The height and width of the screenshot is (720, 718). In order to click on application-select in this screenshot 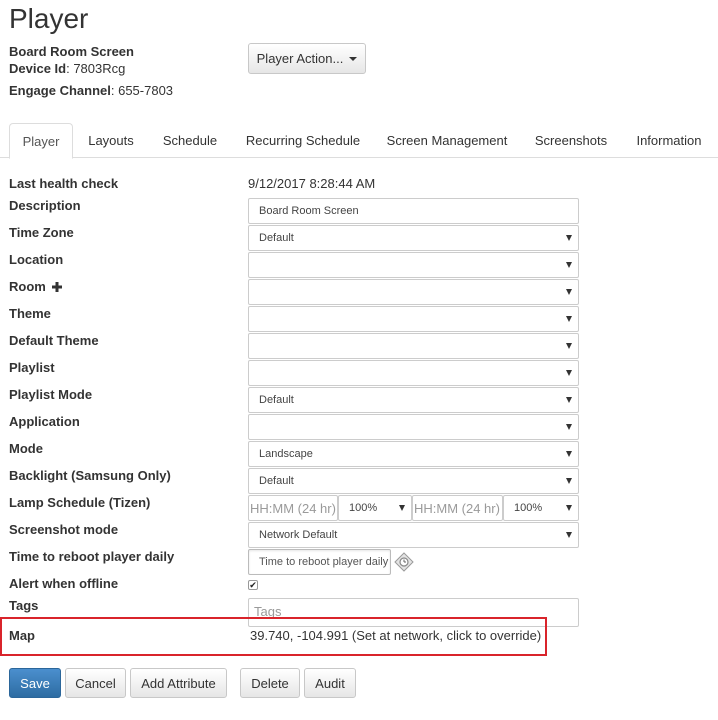, I will do `click(413, 427)`.